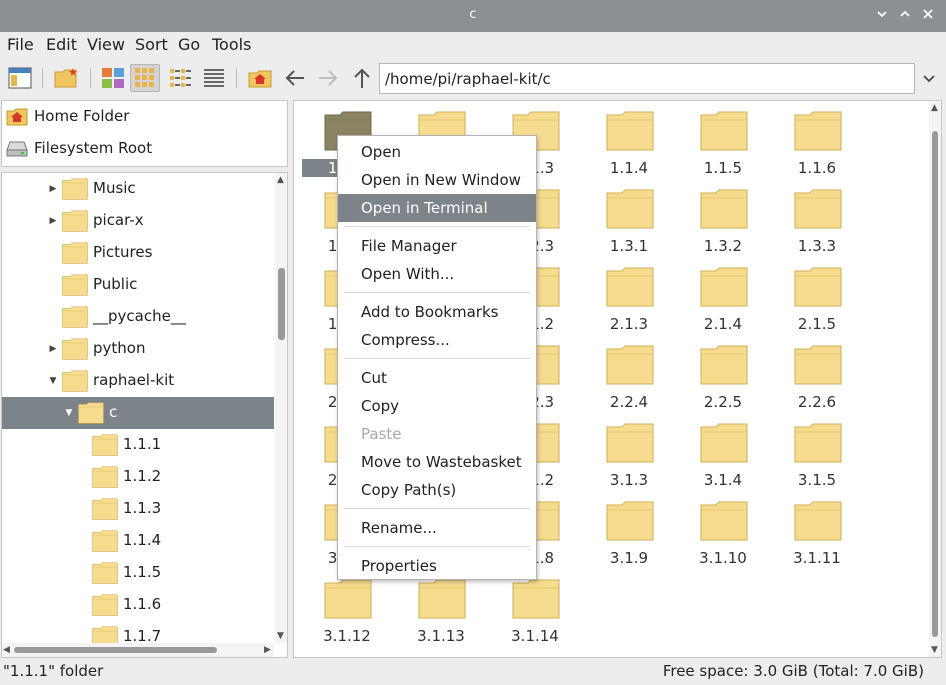 This screenshot has height=685, width=946. I want to click on new-folder-button, so click(67, 78).